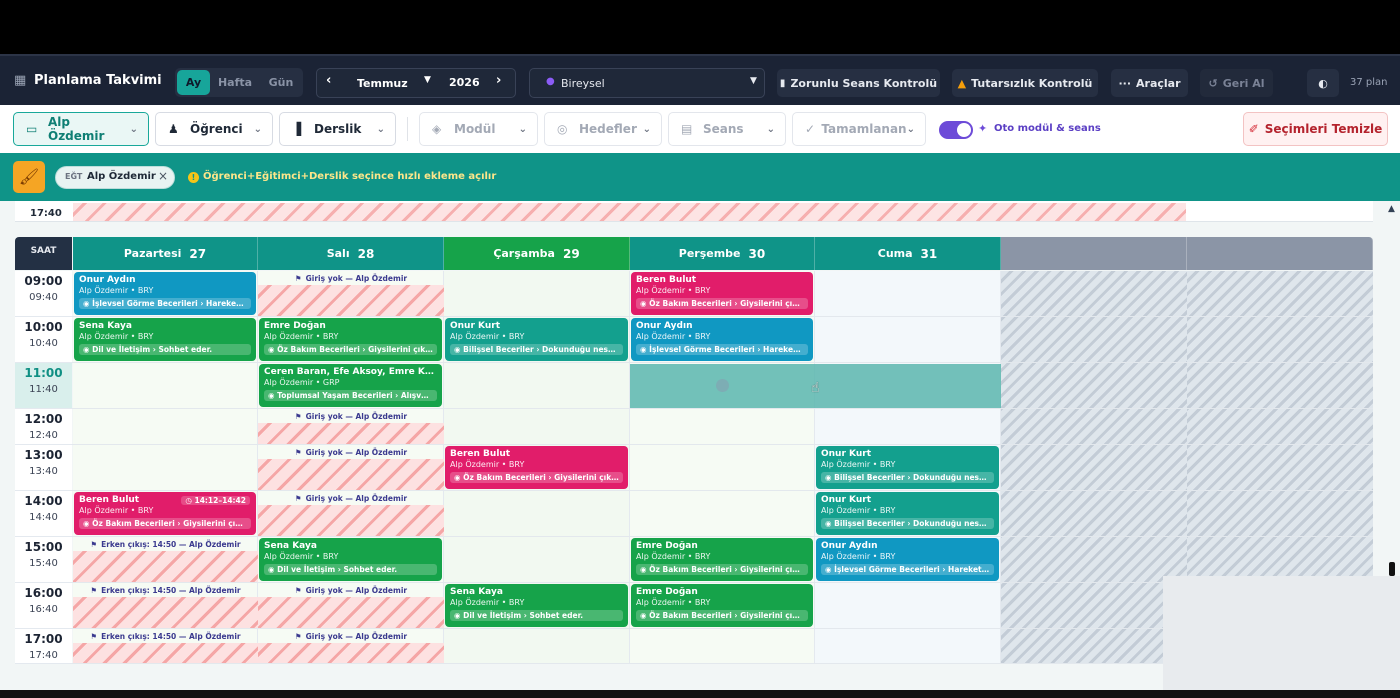  What do you see at coordinates (1315, 129) in the screenshot?
I see `clear-selections-button: ✐ Seçimleri Temizle` at bounding box center [1315, 129].